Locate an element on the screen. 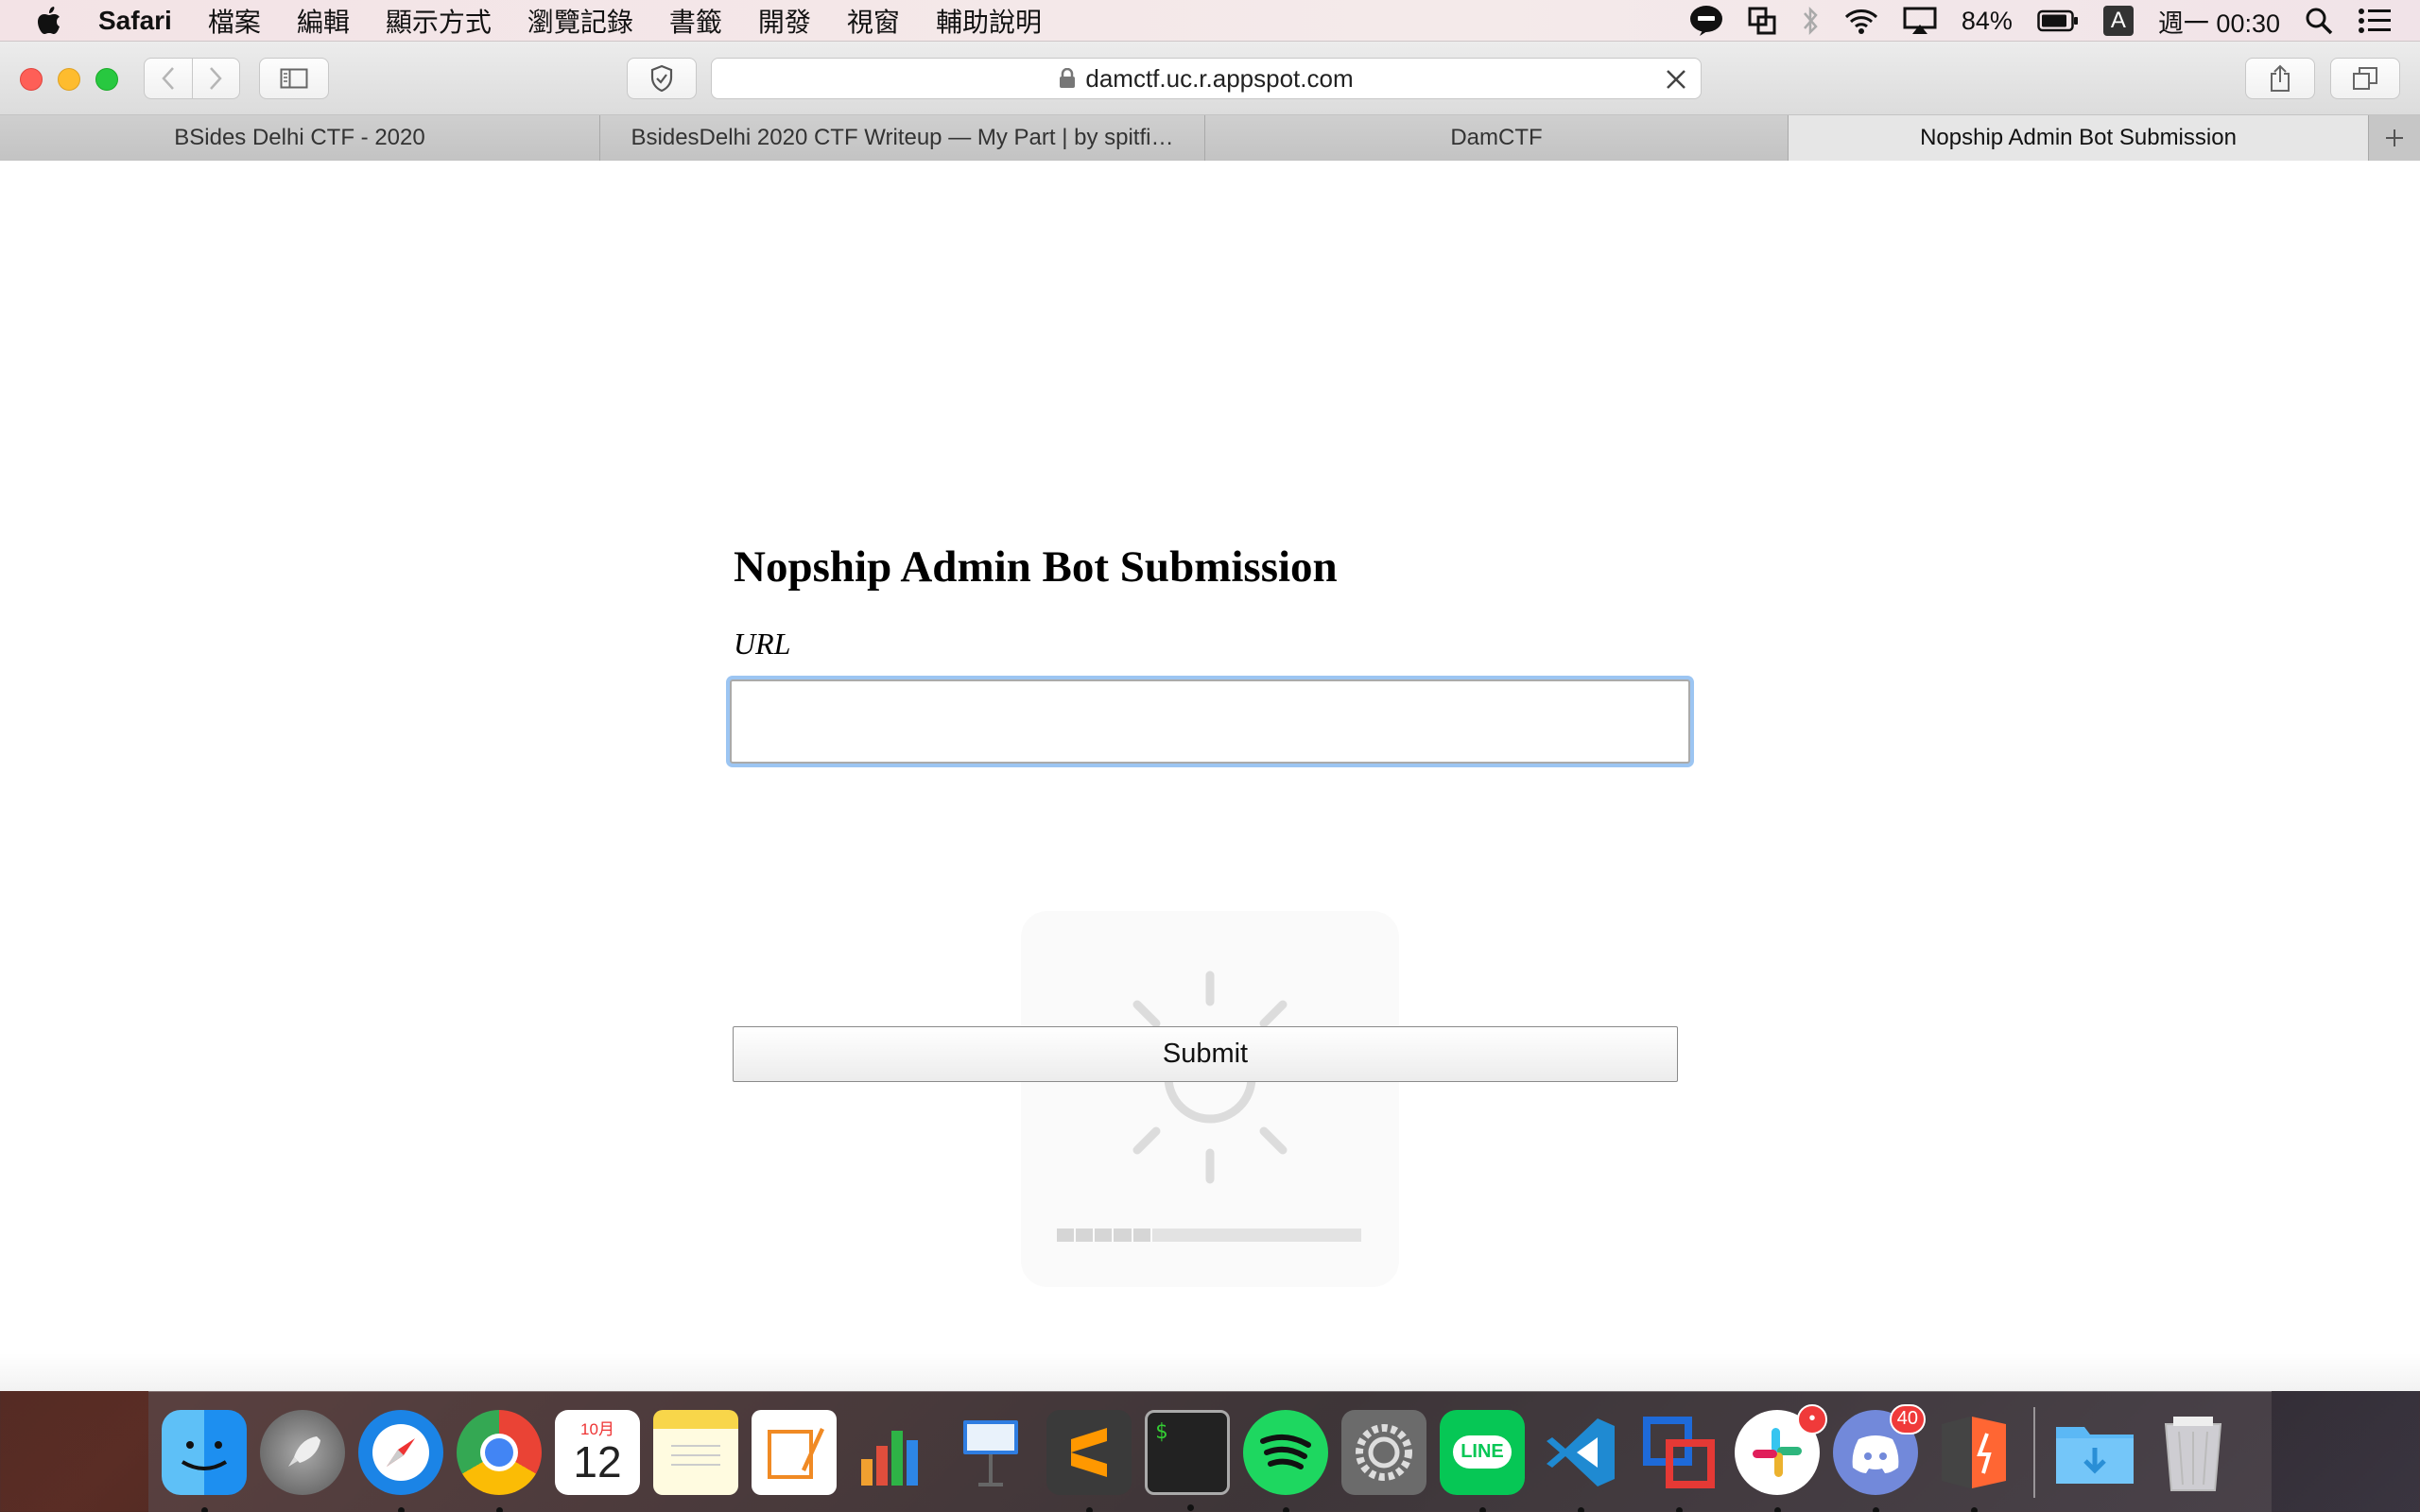 This screenshot has width=2420, height=1512. slack-notification-badge: • is located at coordinates (1812, 1419).